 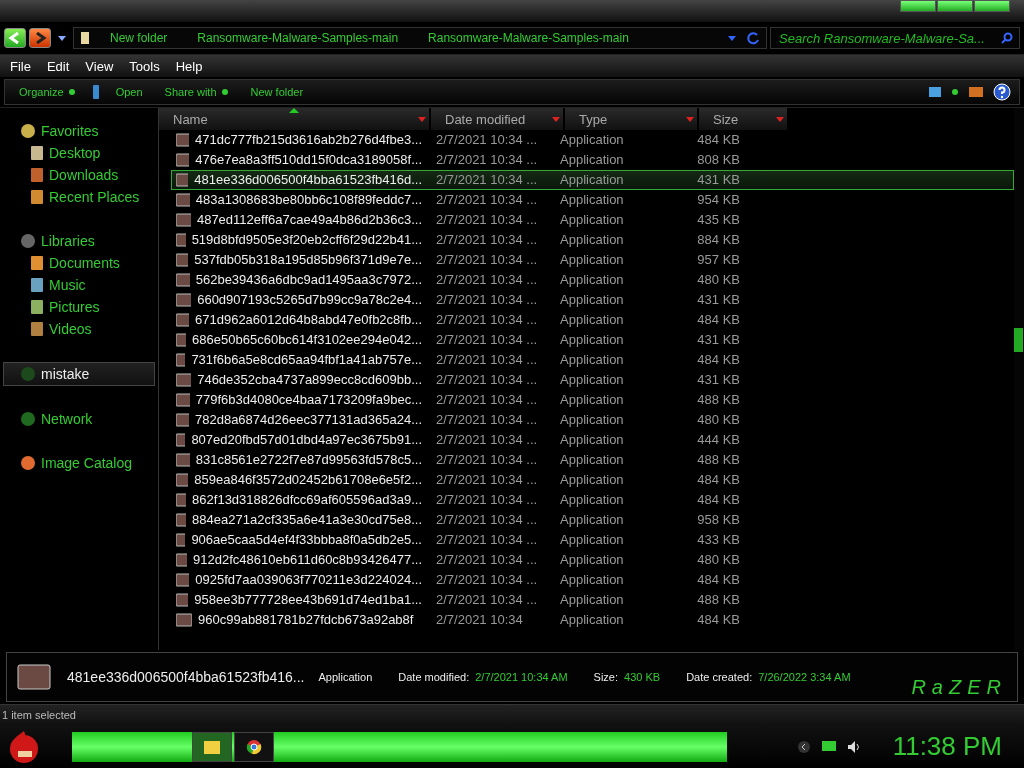 I want to click on sidebar-icon, so click(x=28, y=419).